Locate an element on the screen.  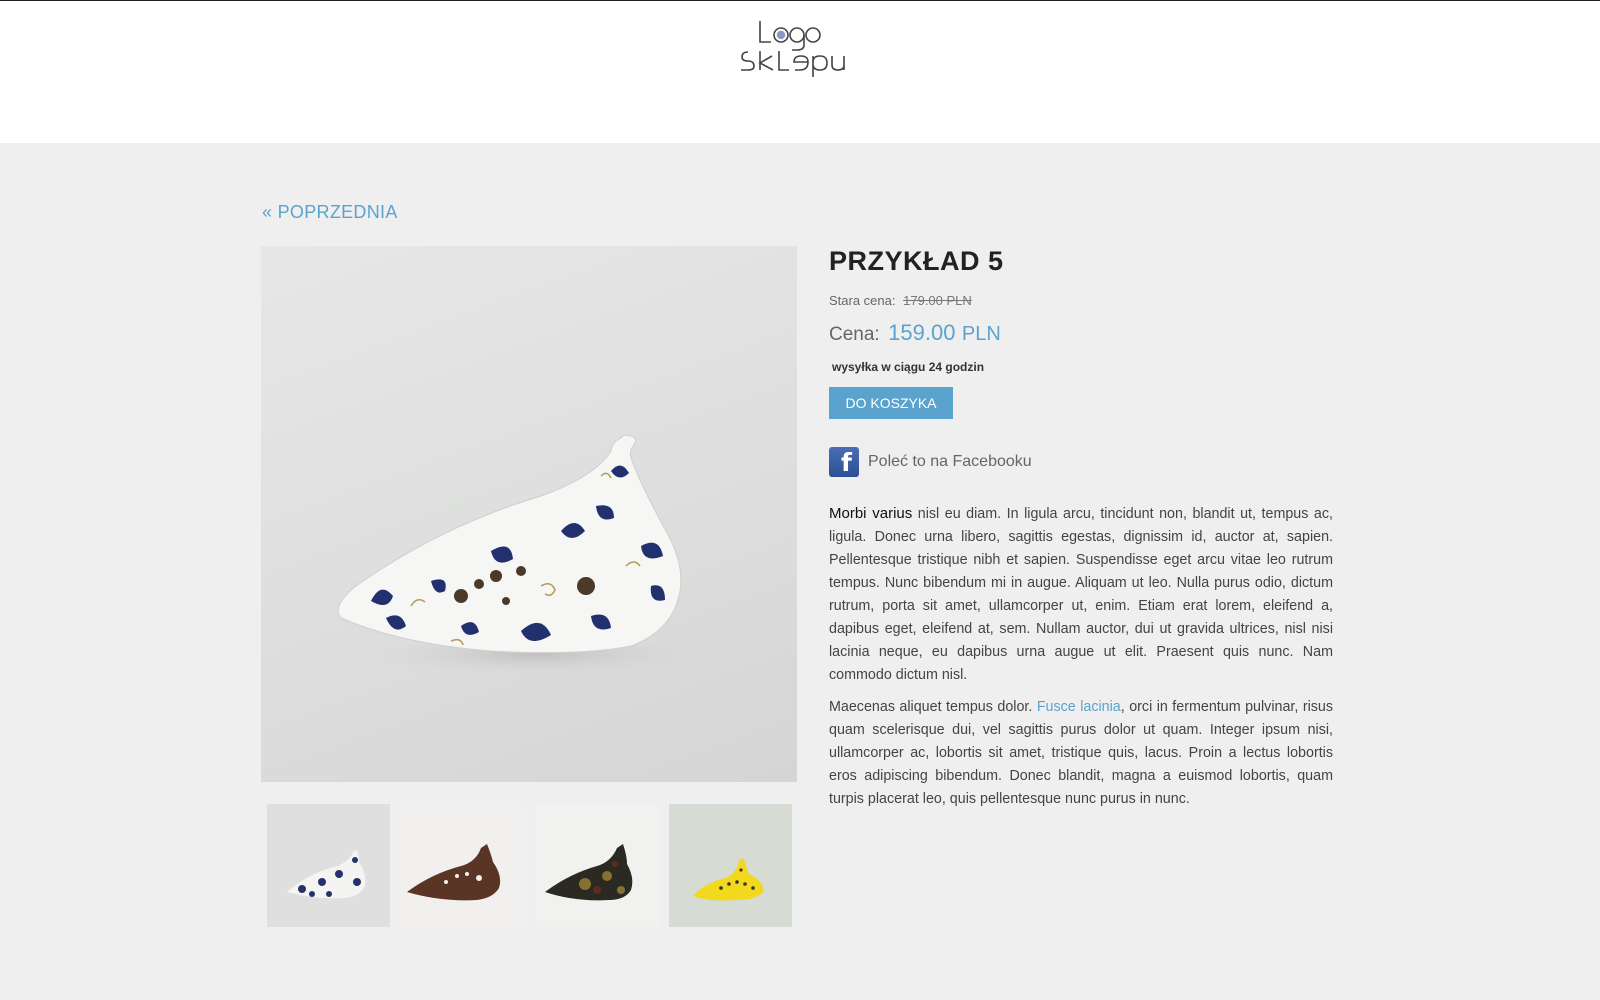
white-ocarina-thumb-image is located at coordinates (328, 865).